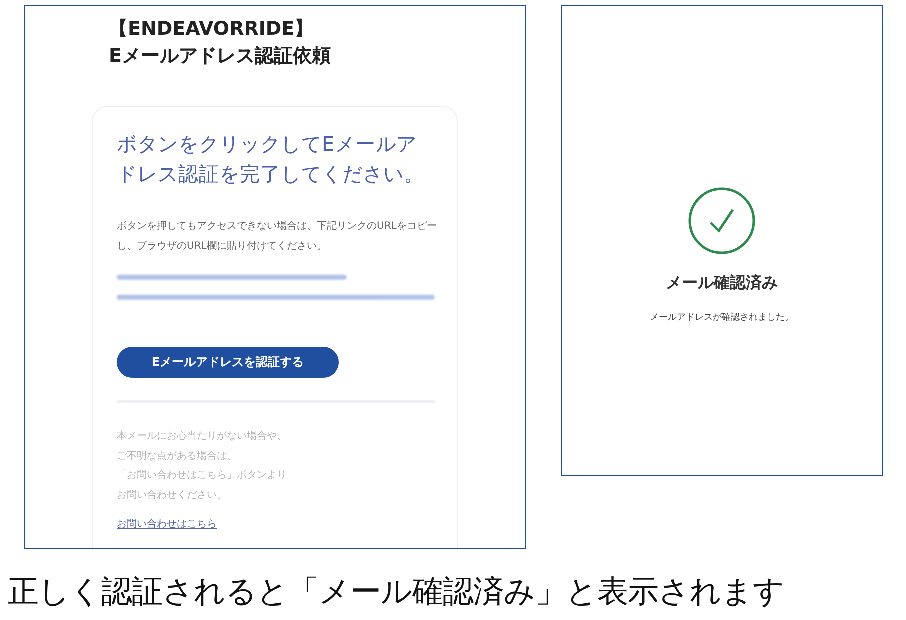 The image size is (906, 620). Describe the element at coordinates (722, 221) in the screenshot. I see `check-circle-icon` at that location.